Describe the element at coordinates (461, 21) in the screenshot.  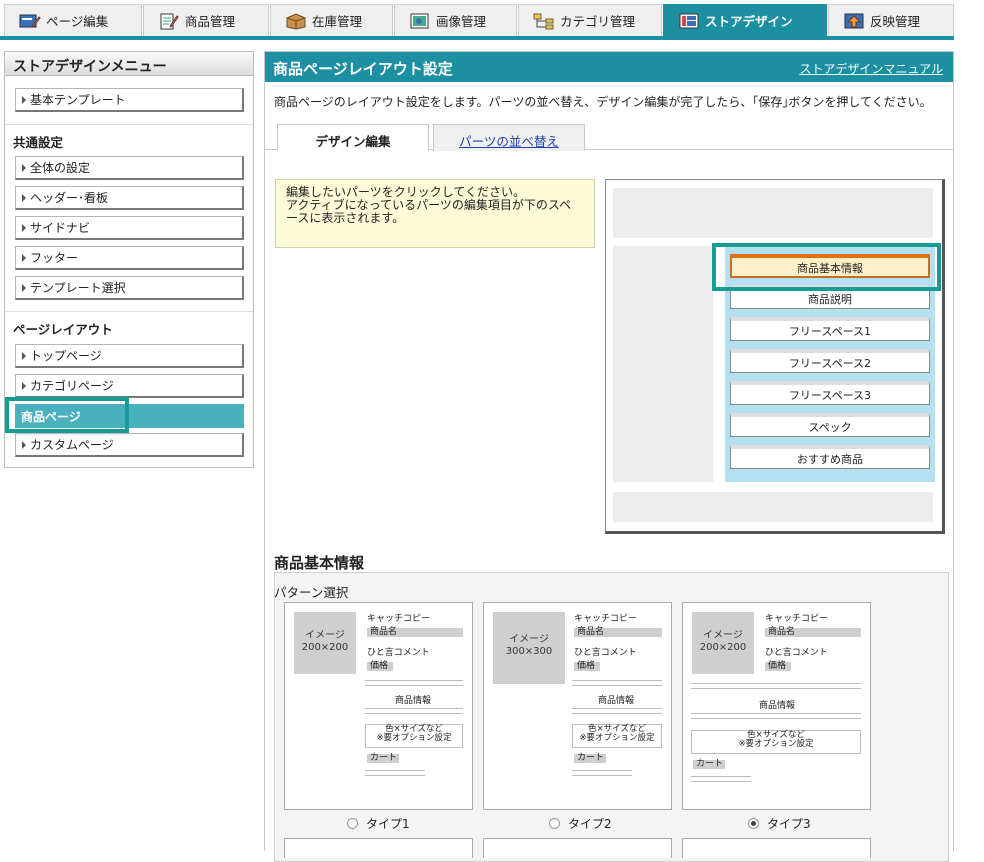
I see `tab-label: 画像管理` at that location.